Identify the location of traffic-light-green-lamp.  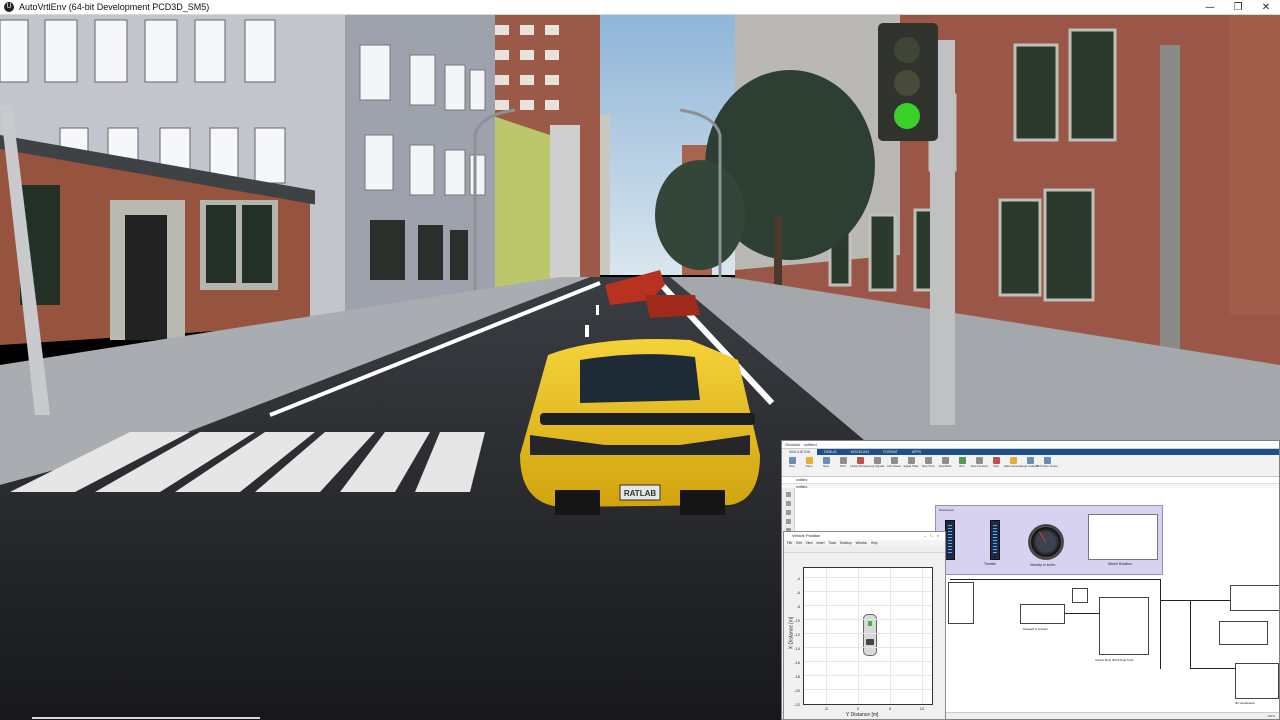
(907, 116).